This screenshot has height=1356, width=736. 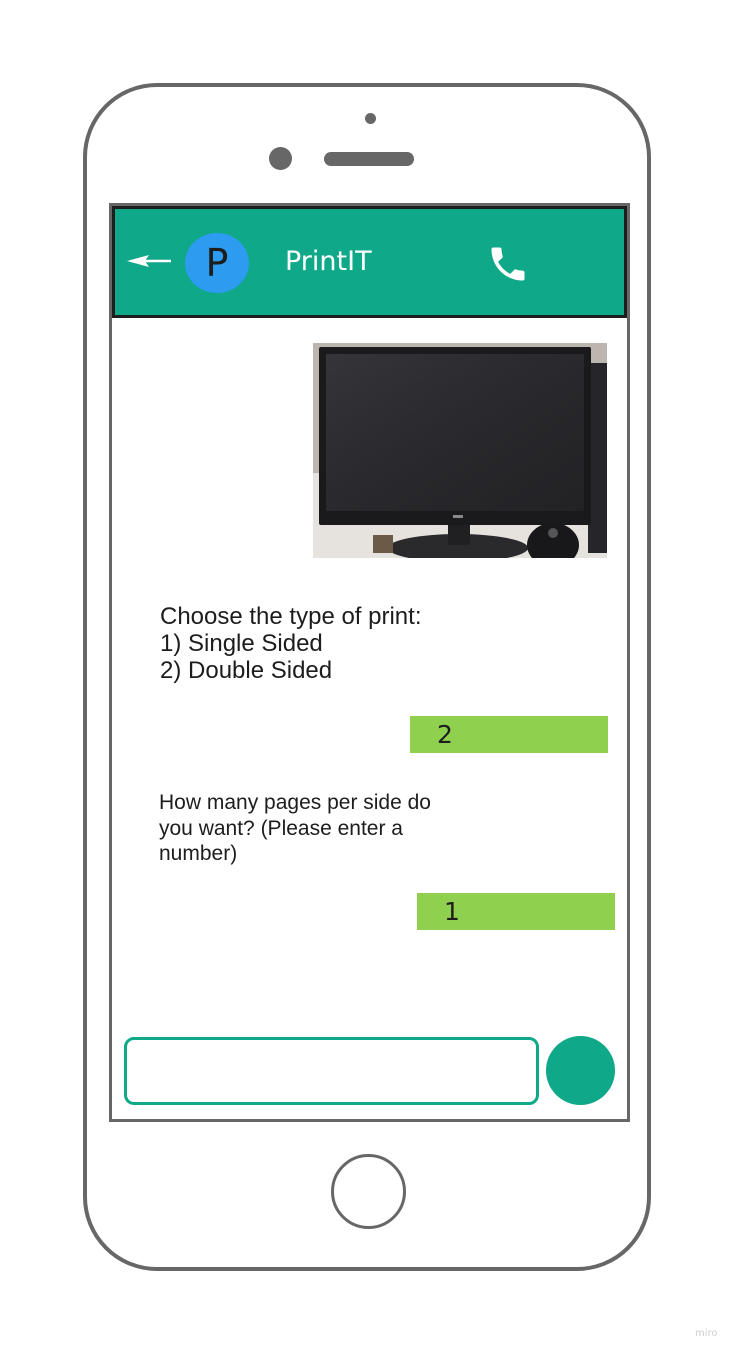 What do you see at coordinates (217, 263) in the screenshot?
I see `avatar: P` at bounding box center [217, 263].